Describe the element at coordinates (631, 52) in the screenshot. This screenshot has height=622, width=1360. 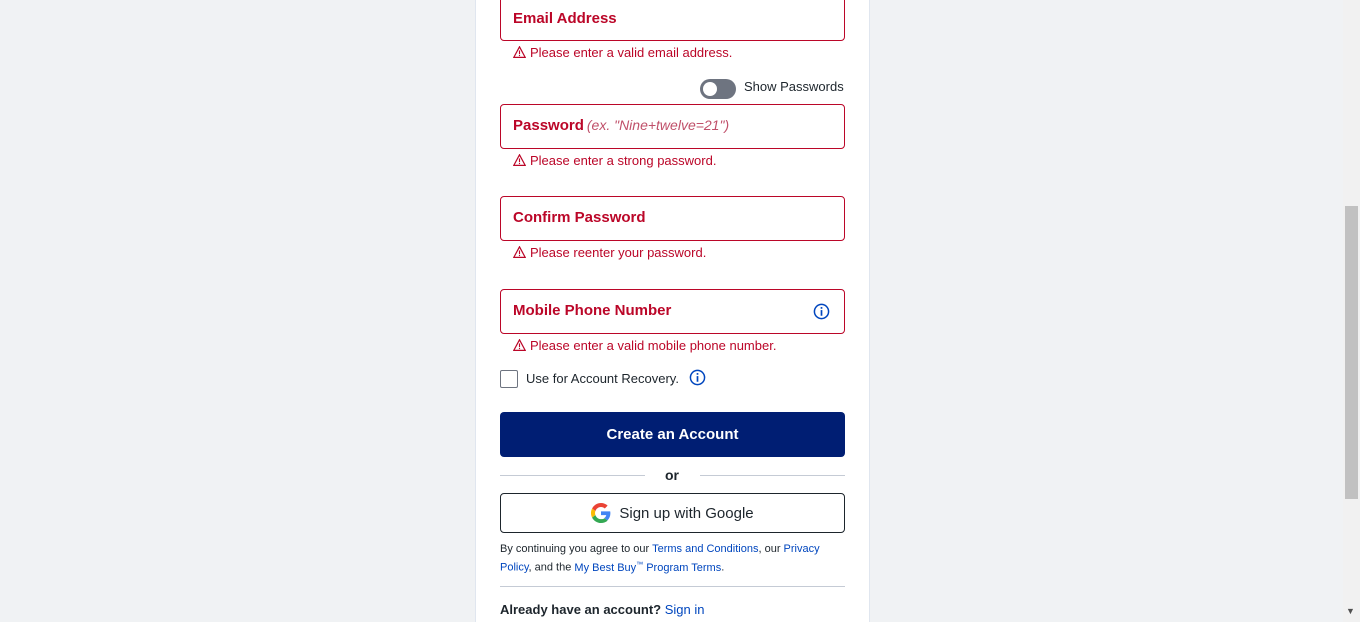
I see `email-error-text: Please enter a valid email address.` at that location.